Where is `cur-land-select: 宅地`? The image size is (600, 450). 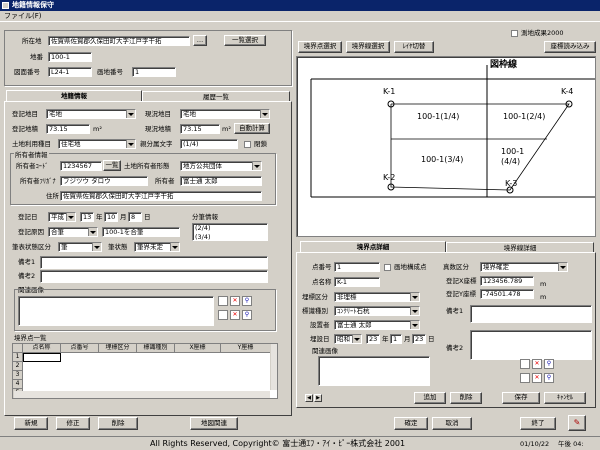
cur-land-select: 宅地 is located at coordinates (225, 114).